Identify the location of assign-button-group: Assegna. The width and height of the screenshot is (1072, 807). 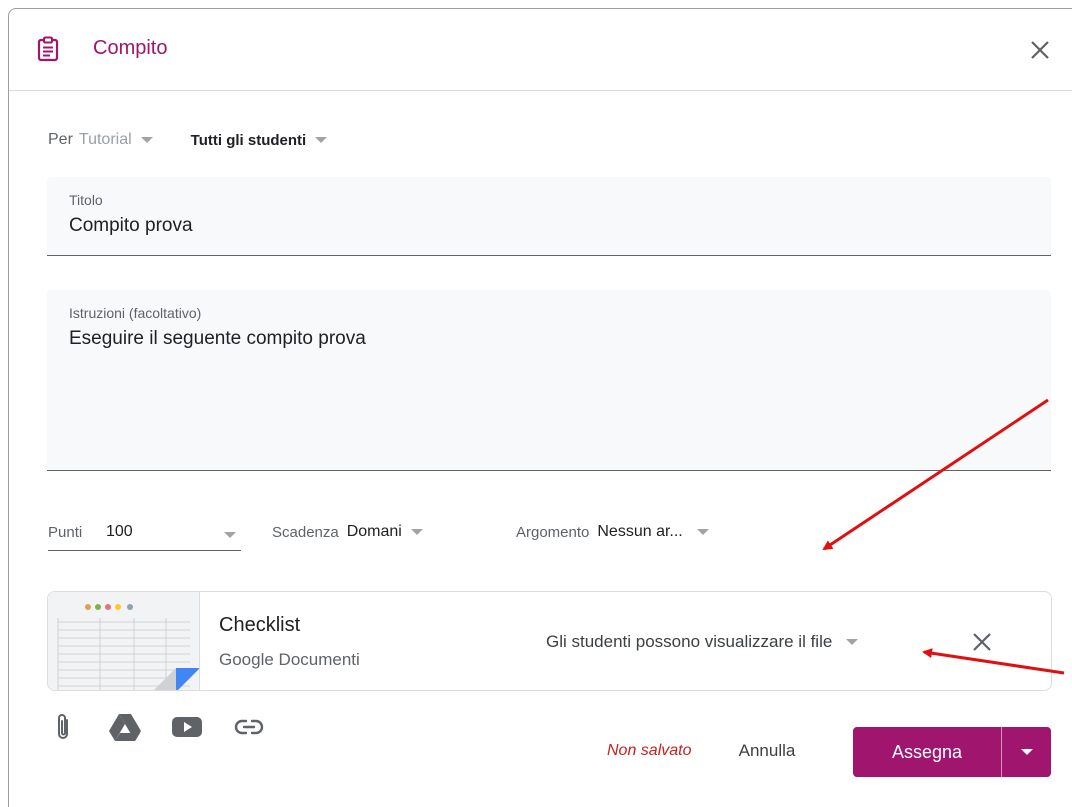
(952, 752).